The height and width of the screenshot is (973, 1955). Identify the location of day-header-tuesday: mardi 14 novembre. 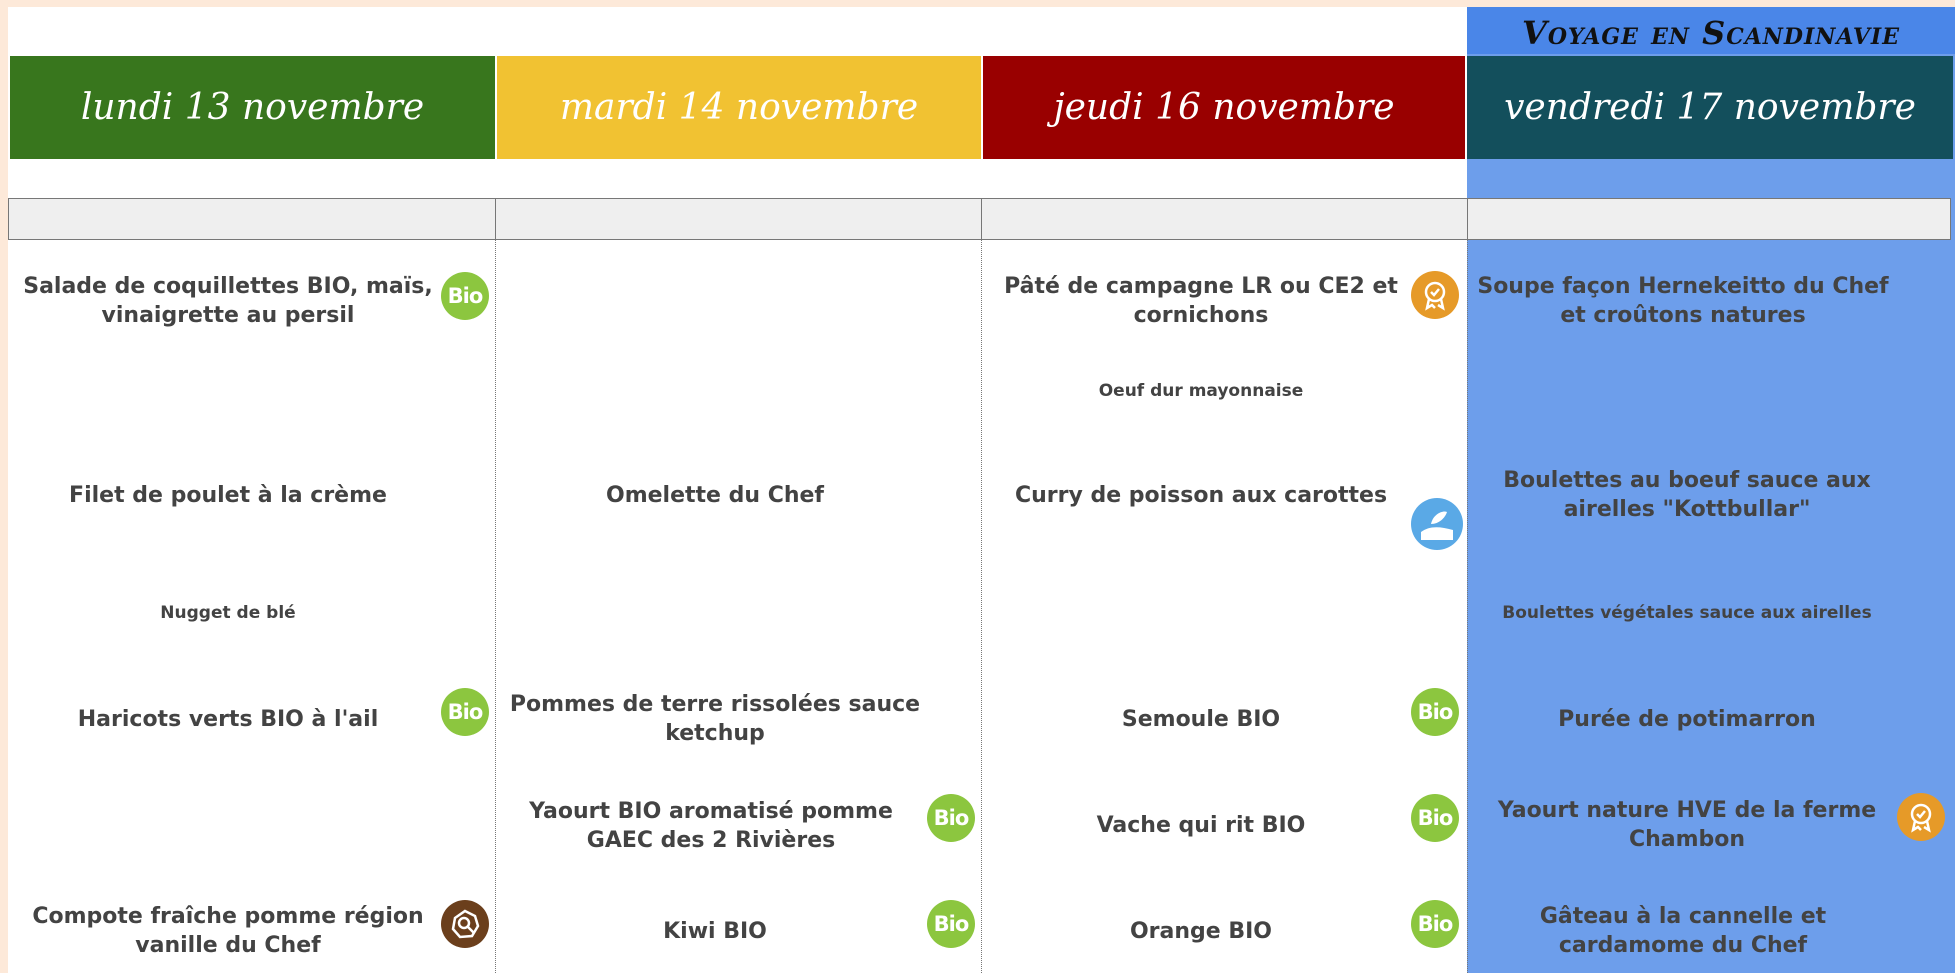
(739, 107).